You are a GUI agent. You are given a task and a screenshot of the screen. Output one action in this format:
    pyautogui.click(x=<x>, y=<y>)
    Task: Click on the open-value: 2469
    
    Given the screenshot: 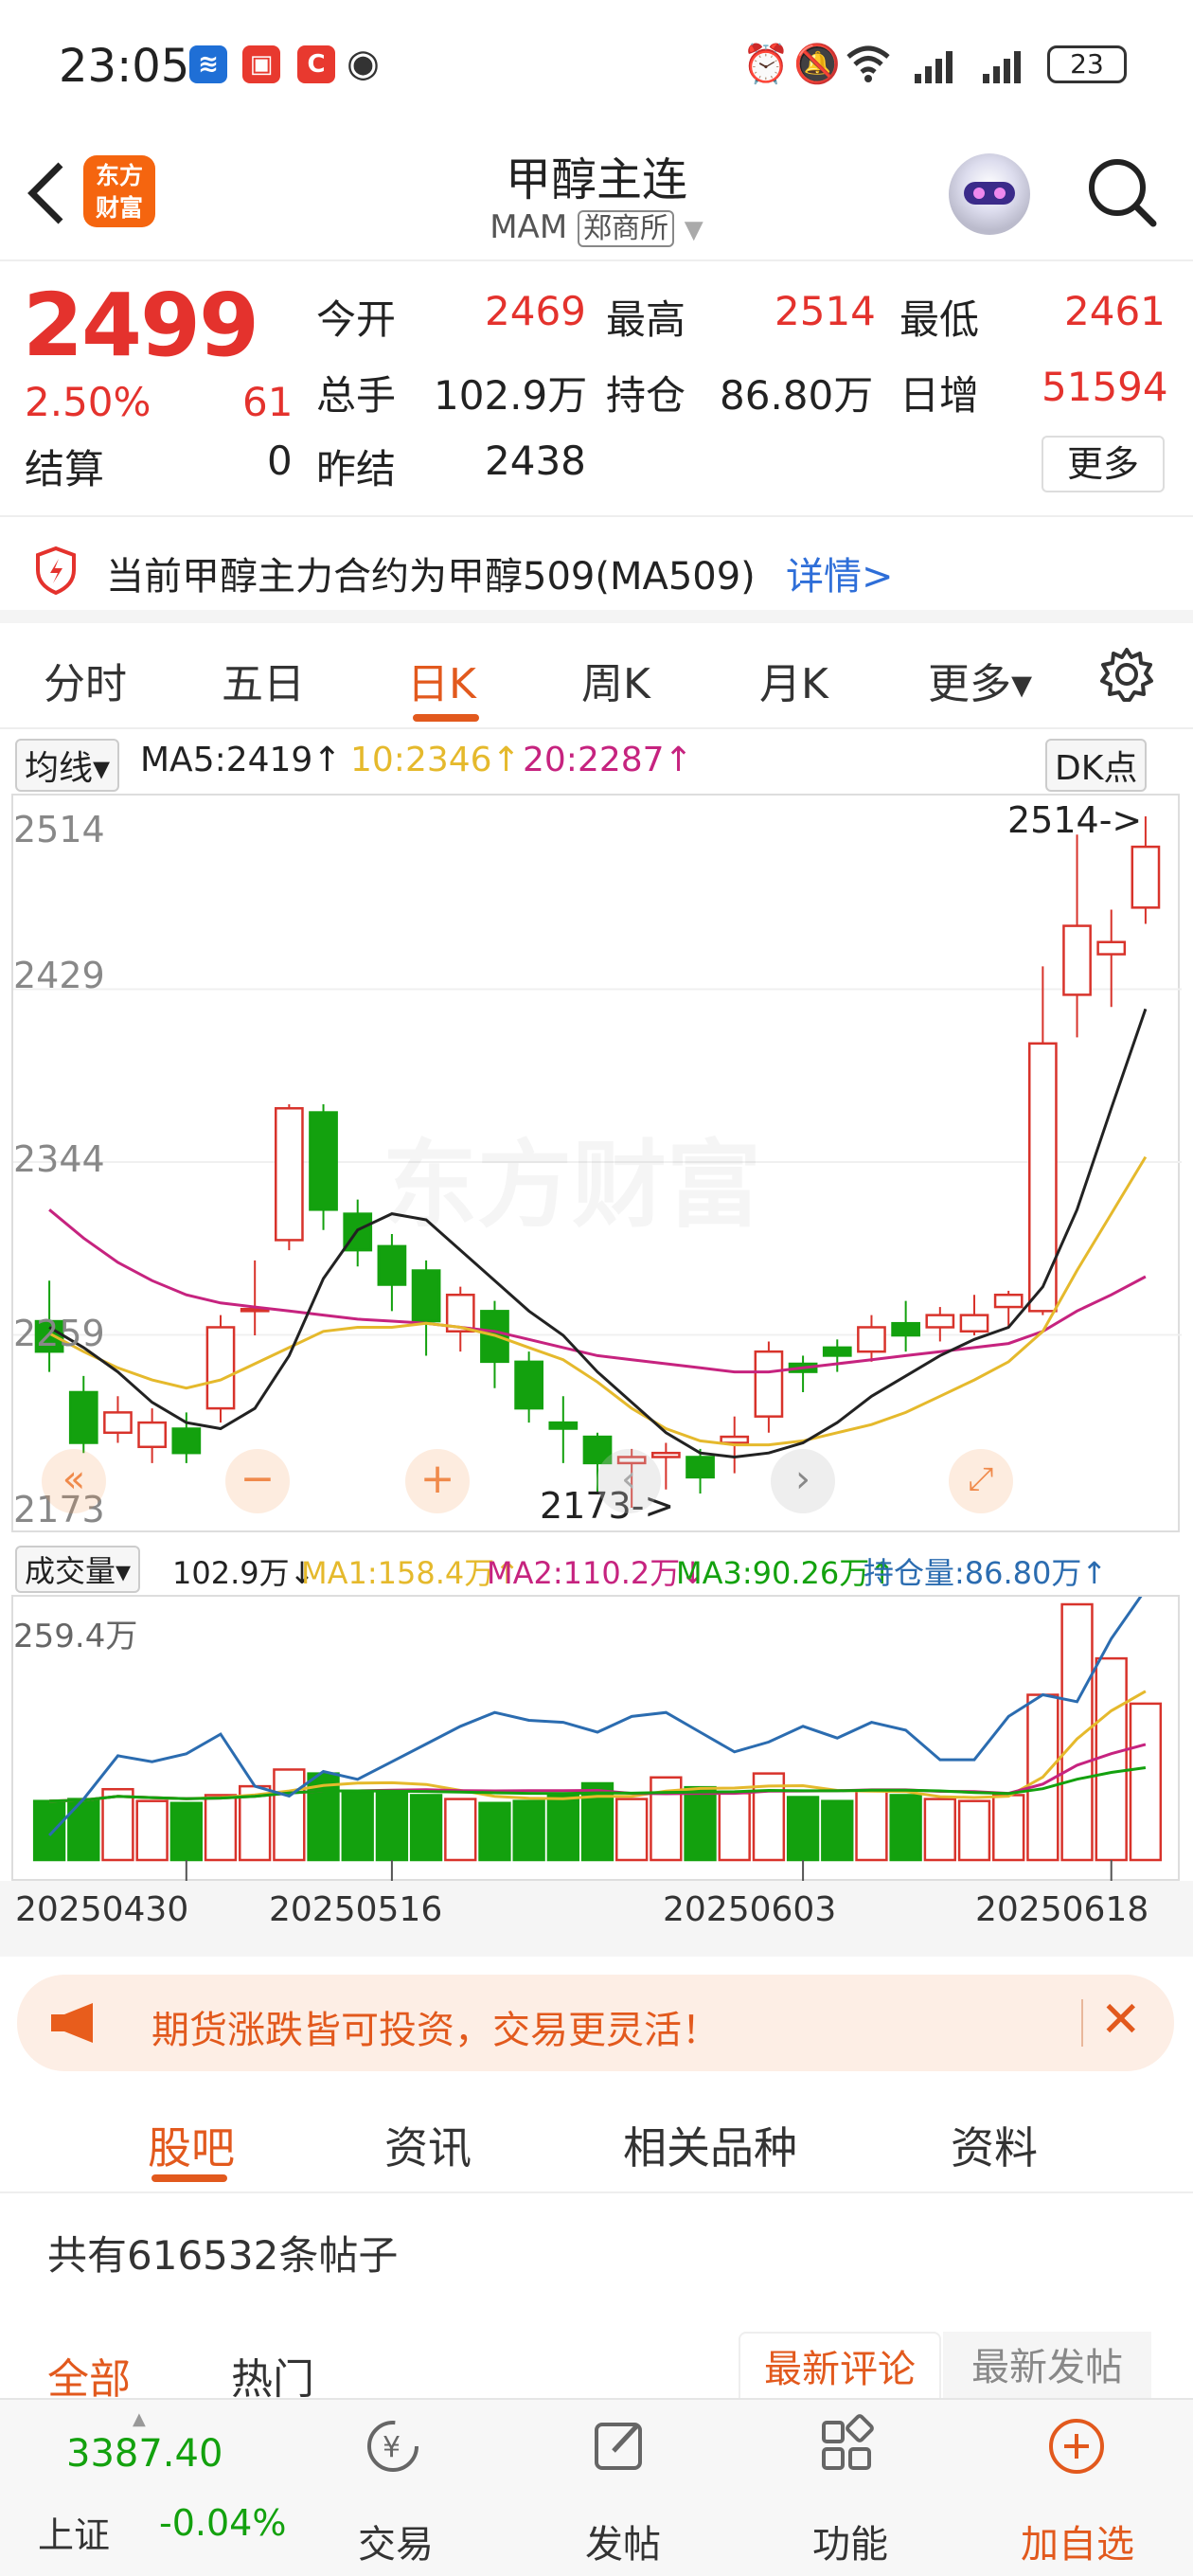 What is the action you would take?
    pyautogui.click(x=535, y=311)
    